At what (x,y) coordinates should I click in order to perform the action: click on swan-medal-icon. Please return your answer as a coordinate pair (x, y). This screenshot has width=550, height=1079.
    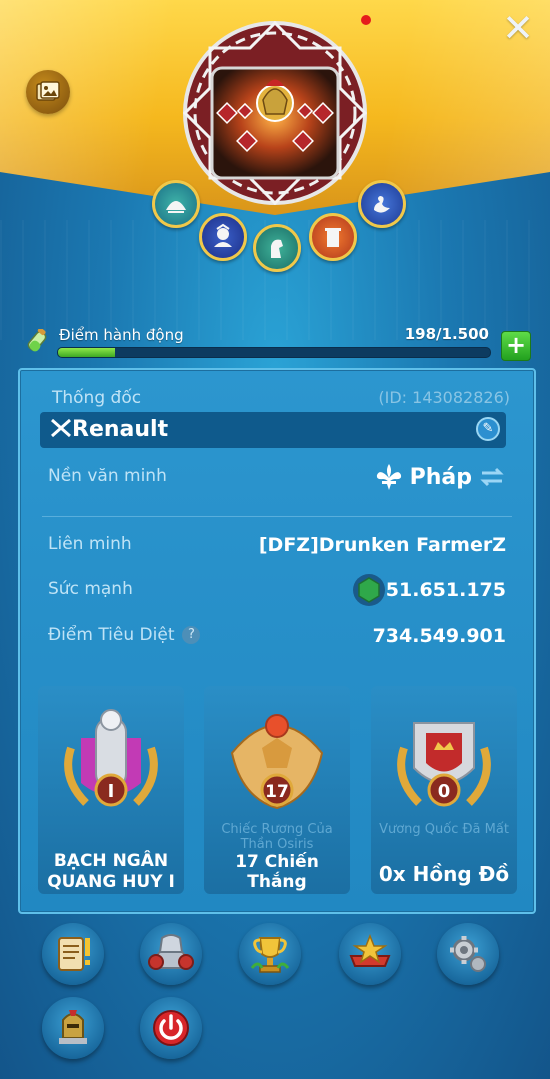
    Looking at the image, I should click on (382, 204).